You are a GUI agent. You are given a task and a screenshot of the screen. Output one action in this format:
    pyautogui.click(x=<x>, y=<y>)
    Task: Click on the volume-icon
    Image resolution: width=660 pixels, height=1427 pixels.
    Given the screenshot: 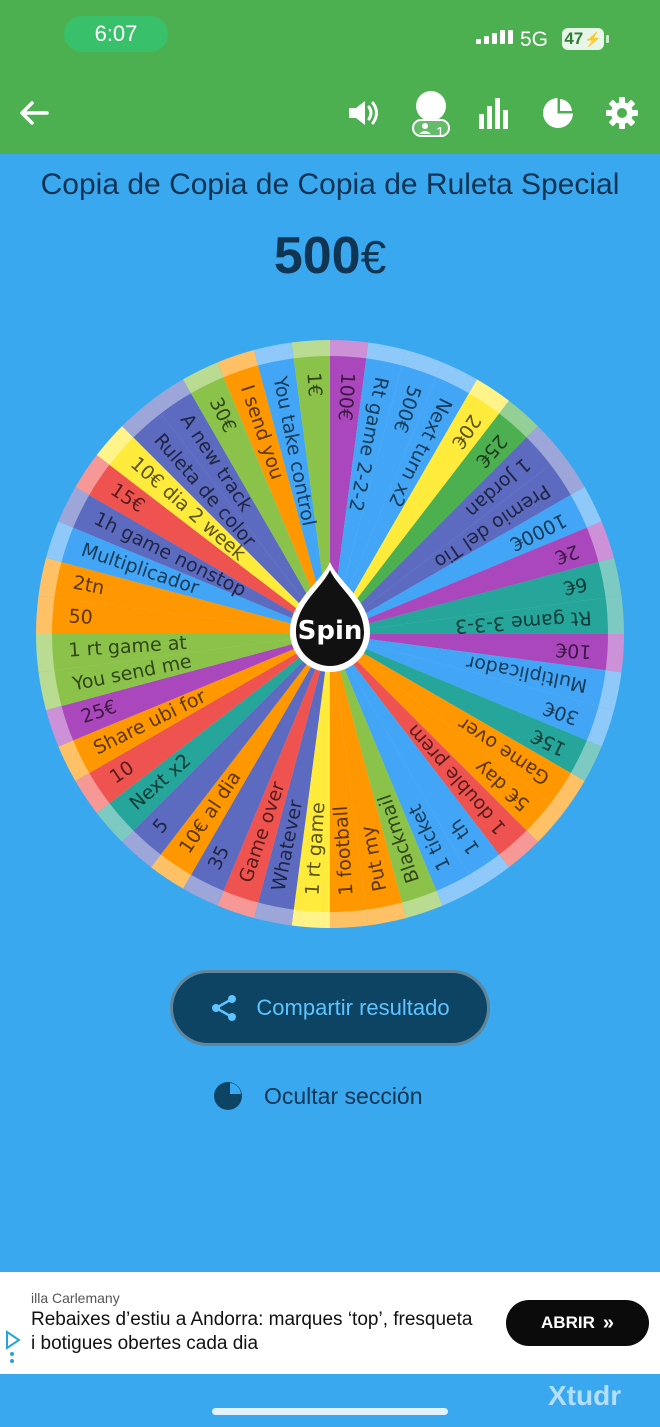 What is the action you would take?
    pyautogui.click(x=363, y=113)
    